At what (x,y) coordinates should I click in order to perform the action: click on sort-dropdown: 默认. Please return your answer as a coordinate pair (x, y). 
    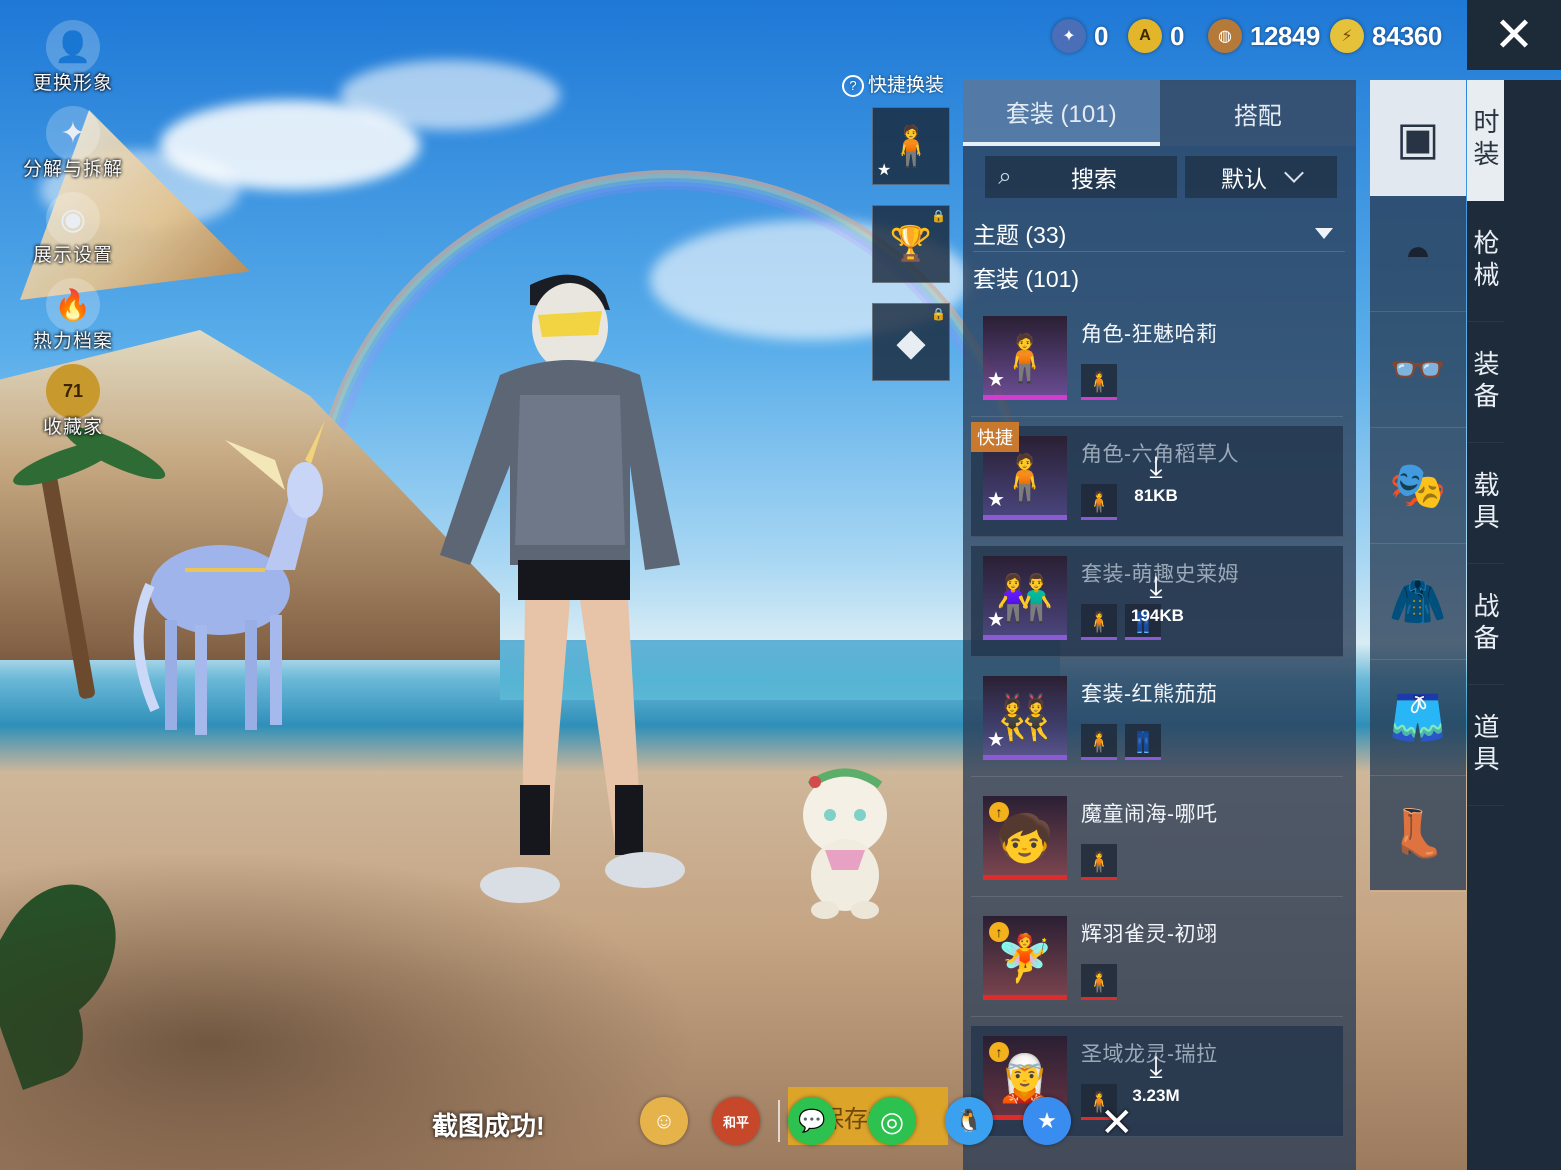
    Looking at the image, I should click on (1261, 177).